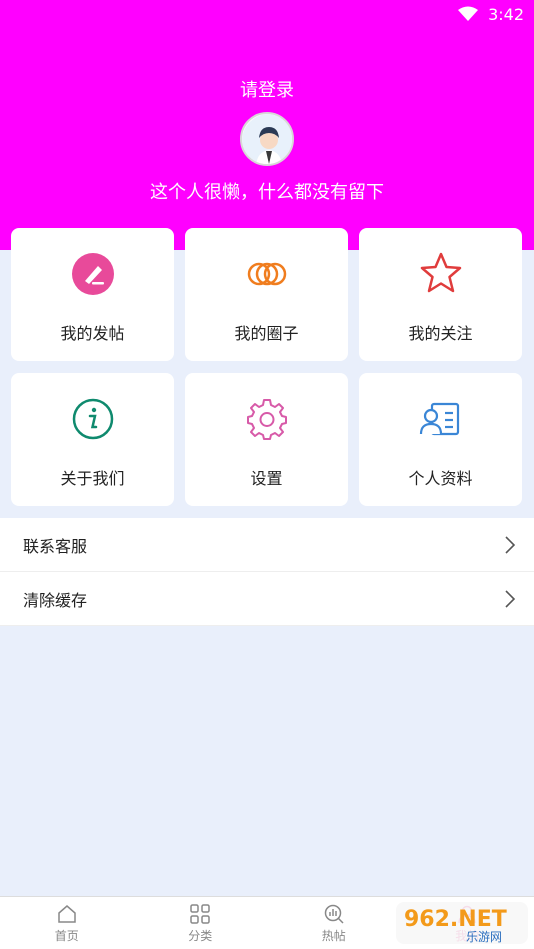  Describe the element at coordinates (334, 914) in the screenshot. I see `hot-posts-icon` at that location.